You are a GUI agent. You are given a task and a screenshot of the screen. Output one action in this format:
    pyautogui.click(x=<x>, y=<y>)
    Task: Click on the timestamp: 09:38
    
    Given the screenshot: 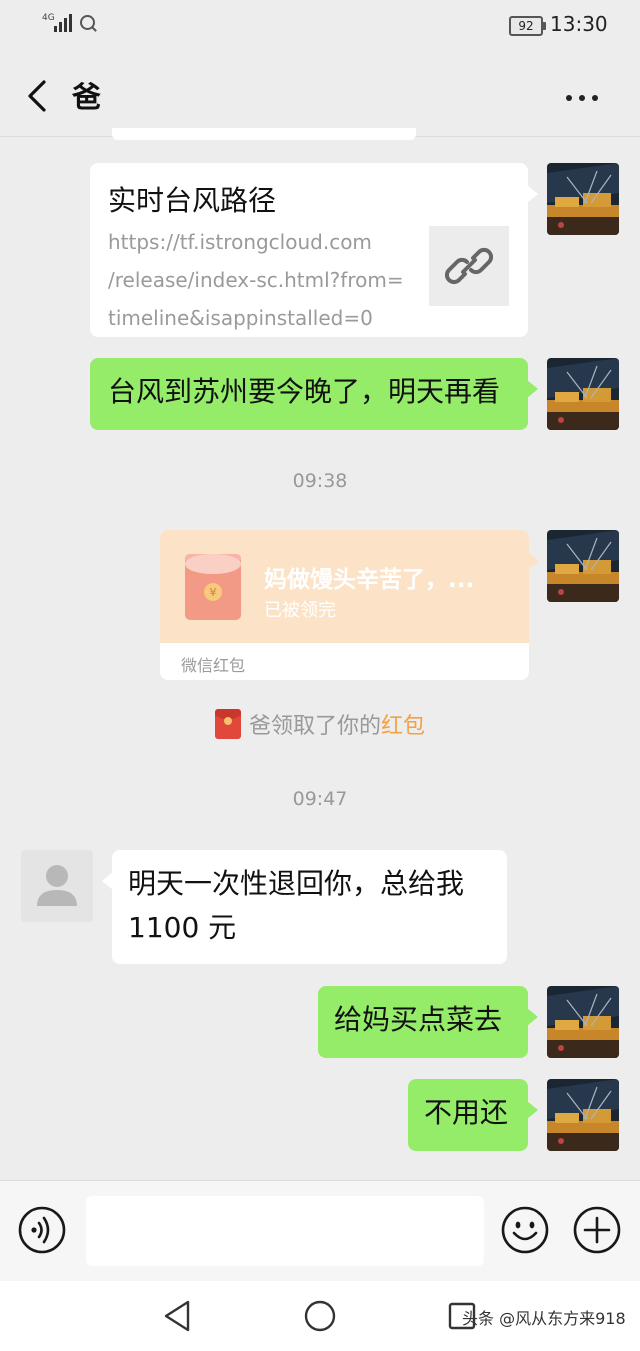 What is the action you would take?
    pyautogui.click(x=320, y=481)
    